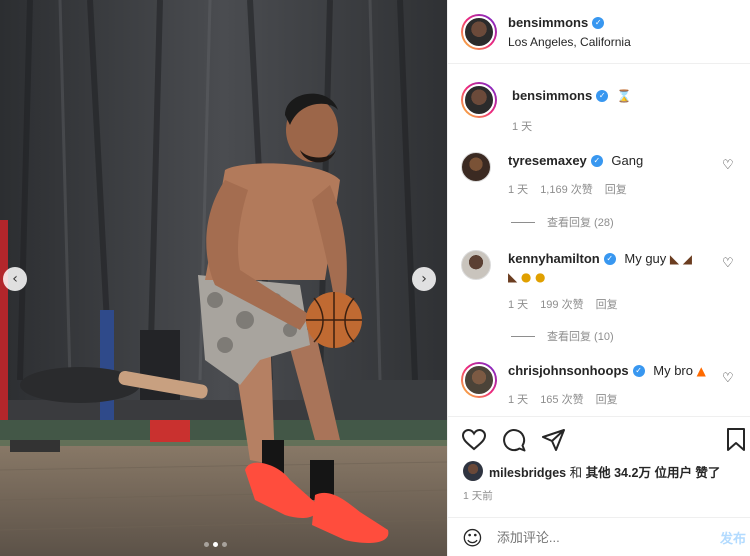 The image size is (750, 556). I want to click on comment-username: tyresemaxey ✓, so click(555, 161).